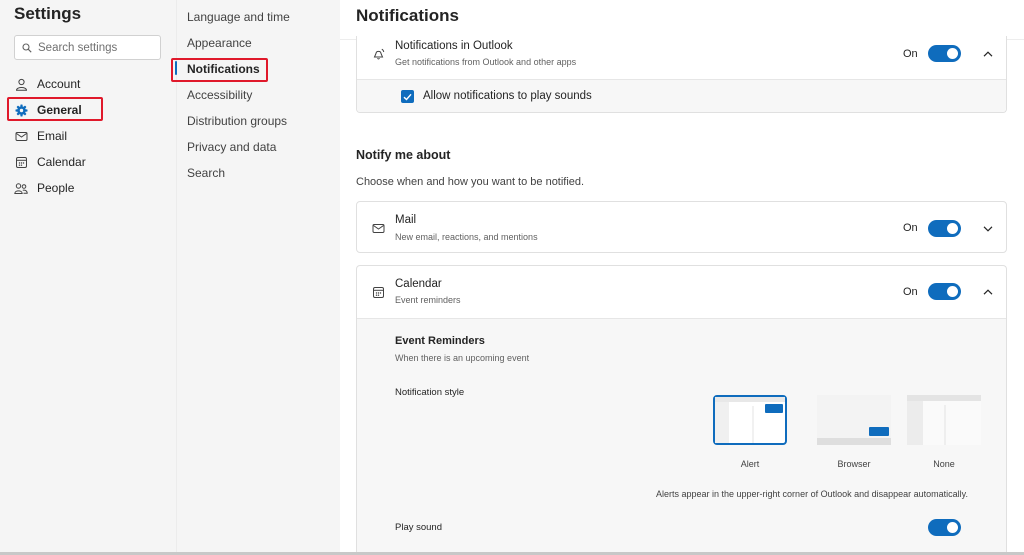 The image size is (1024, 555). What do you see at coordinates (403, 155) in the screenshot?
I see `notify-section-title: Notify me about` at bounding box center [403, 155].